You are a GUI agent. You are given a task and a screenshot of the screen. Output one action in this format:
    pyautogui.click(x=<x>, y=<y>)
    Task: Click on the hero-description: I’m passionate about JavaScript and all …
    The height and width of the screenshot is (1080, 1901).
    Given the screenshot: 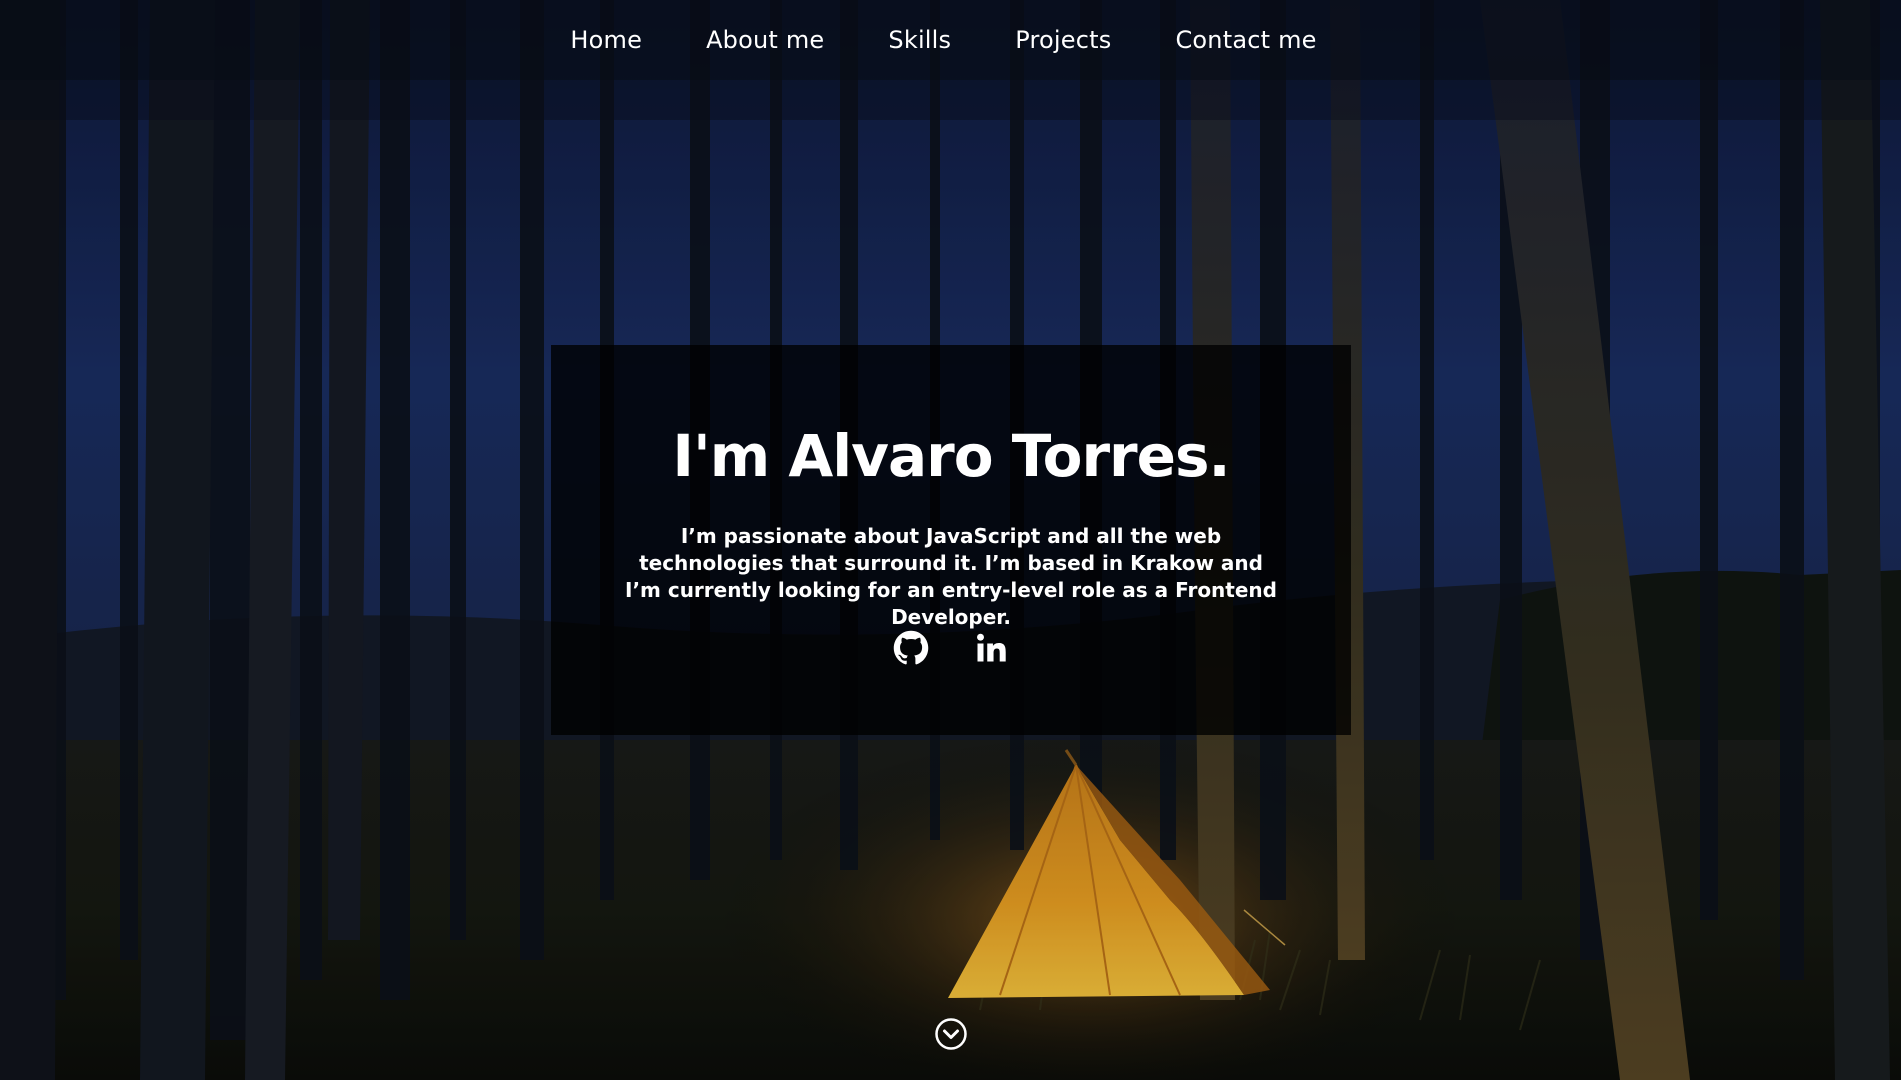 What is the action you would take?
    pyautogui.click(x=951, y=576)
    